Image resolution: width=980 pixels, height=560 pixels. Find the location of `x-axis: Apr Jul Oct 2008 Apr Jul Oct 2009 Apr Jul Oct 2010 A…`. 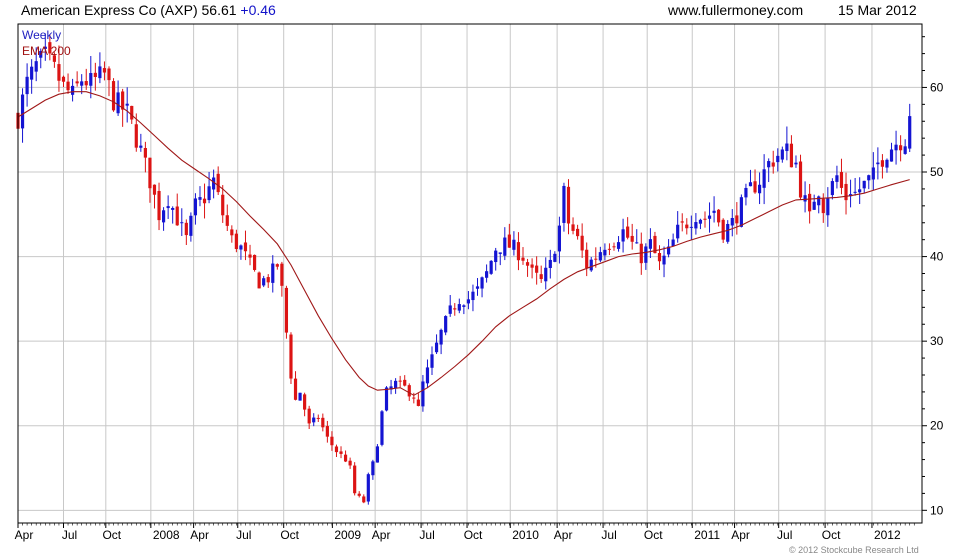

x-axis: Apr Jul Oct 2008 Apr Jul Oct 2009 Apr Jul Oct 2010 A… is located at coordinates (465, 532).